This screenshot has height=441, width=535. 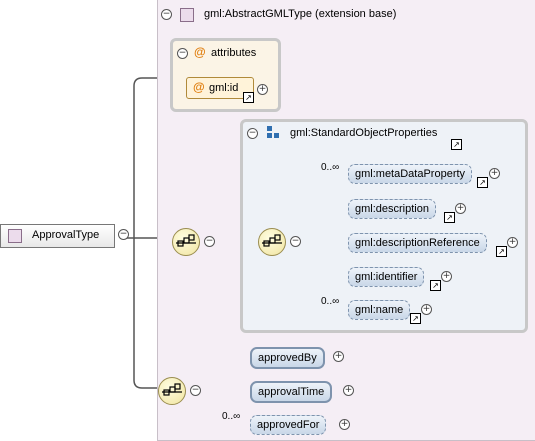 What do you see at coordinates (252, 133) in the screenshot?
I see `collapse-group-icon: −` at bounding box center [252, 133].